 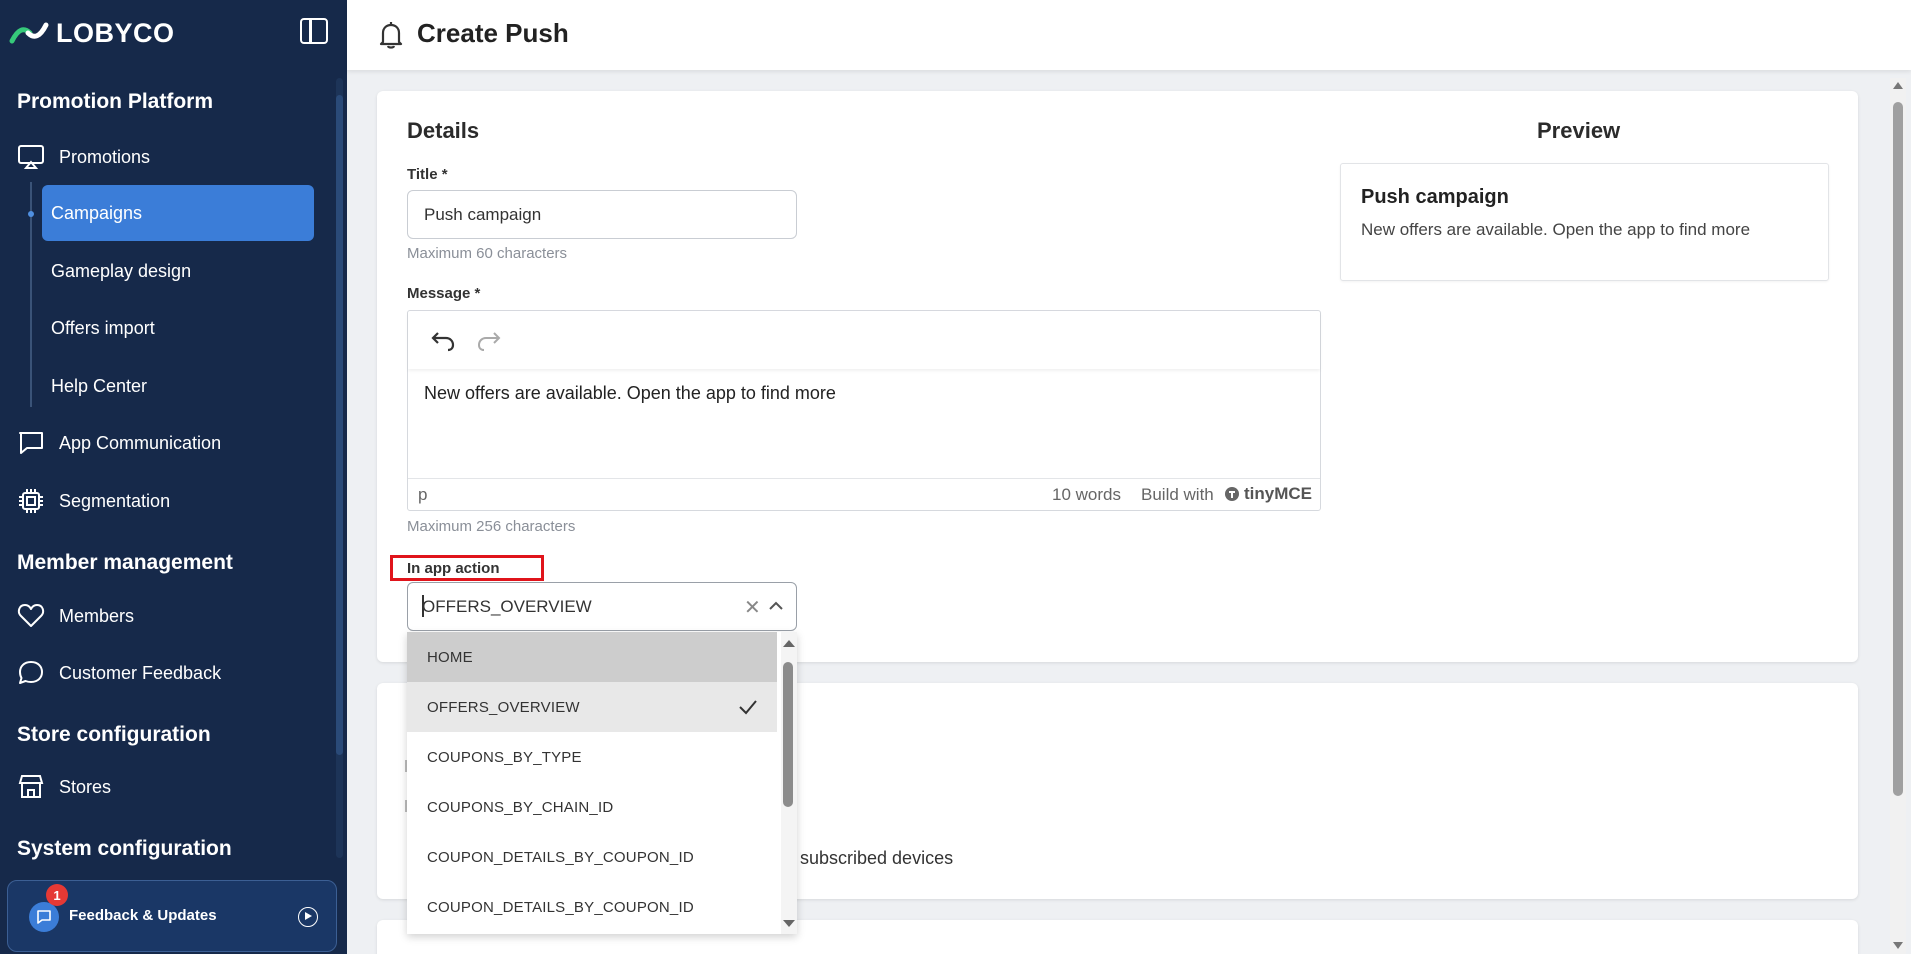 I want to click on page-title: Create Push, so click(x=493, y=33).